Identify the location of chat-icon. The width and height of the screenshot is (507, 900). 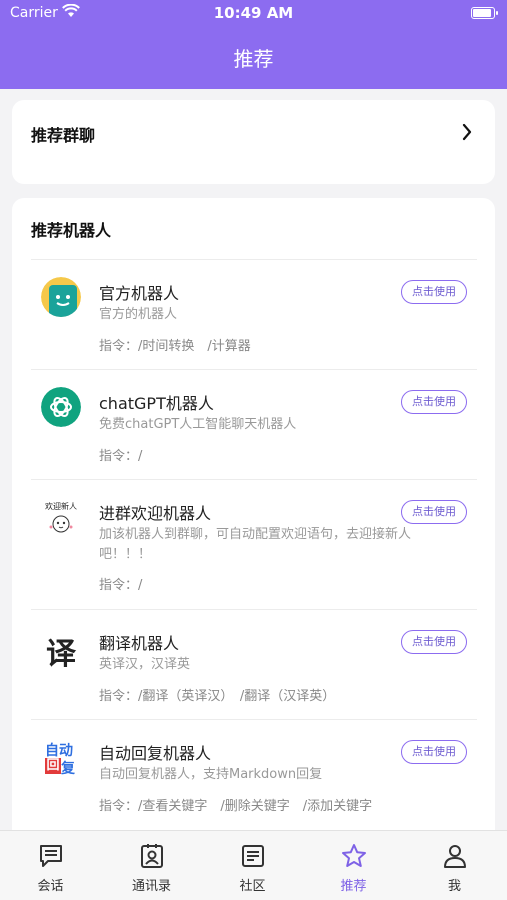
(51, 856).